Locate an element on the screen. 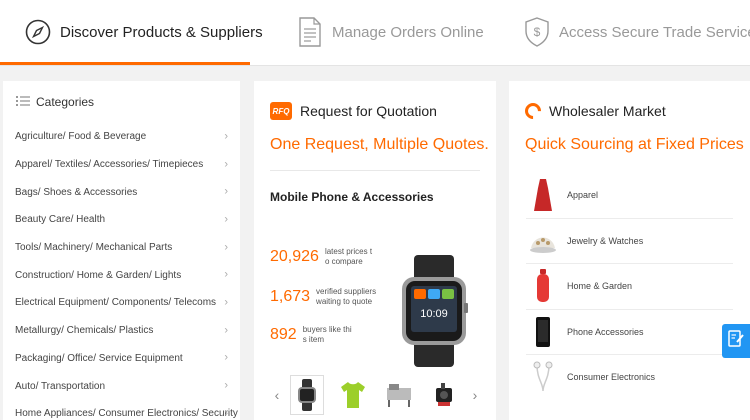 The height and width of the screenshot is (420, 750). thumbnail-watch is located at coordinates (307, 395).